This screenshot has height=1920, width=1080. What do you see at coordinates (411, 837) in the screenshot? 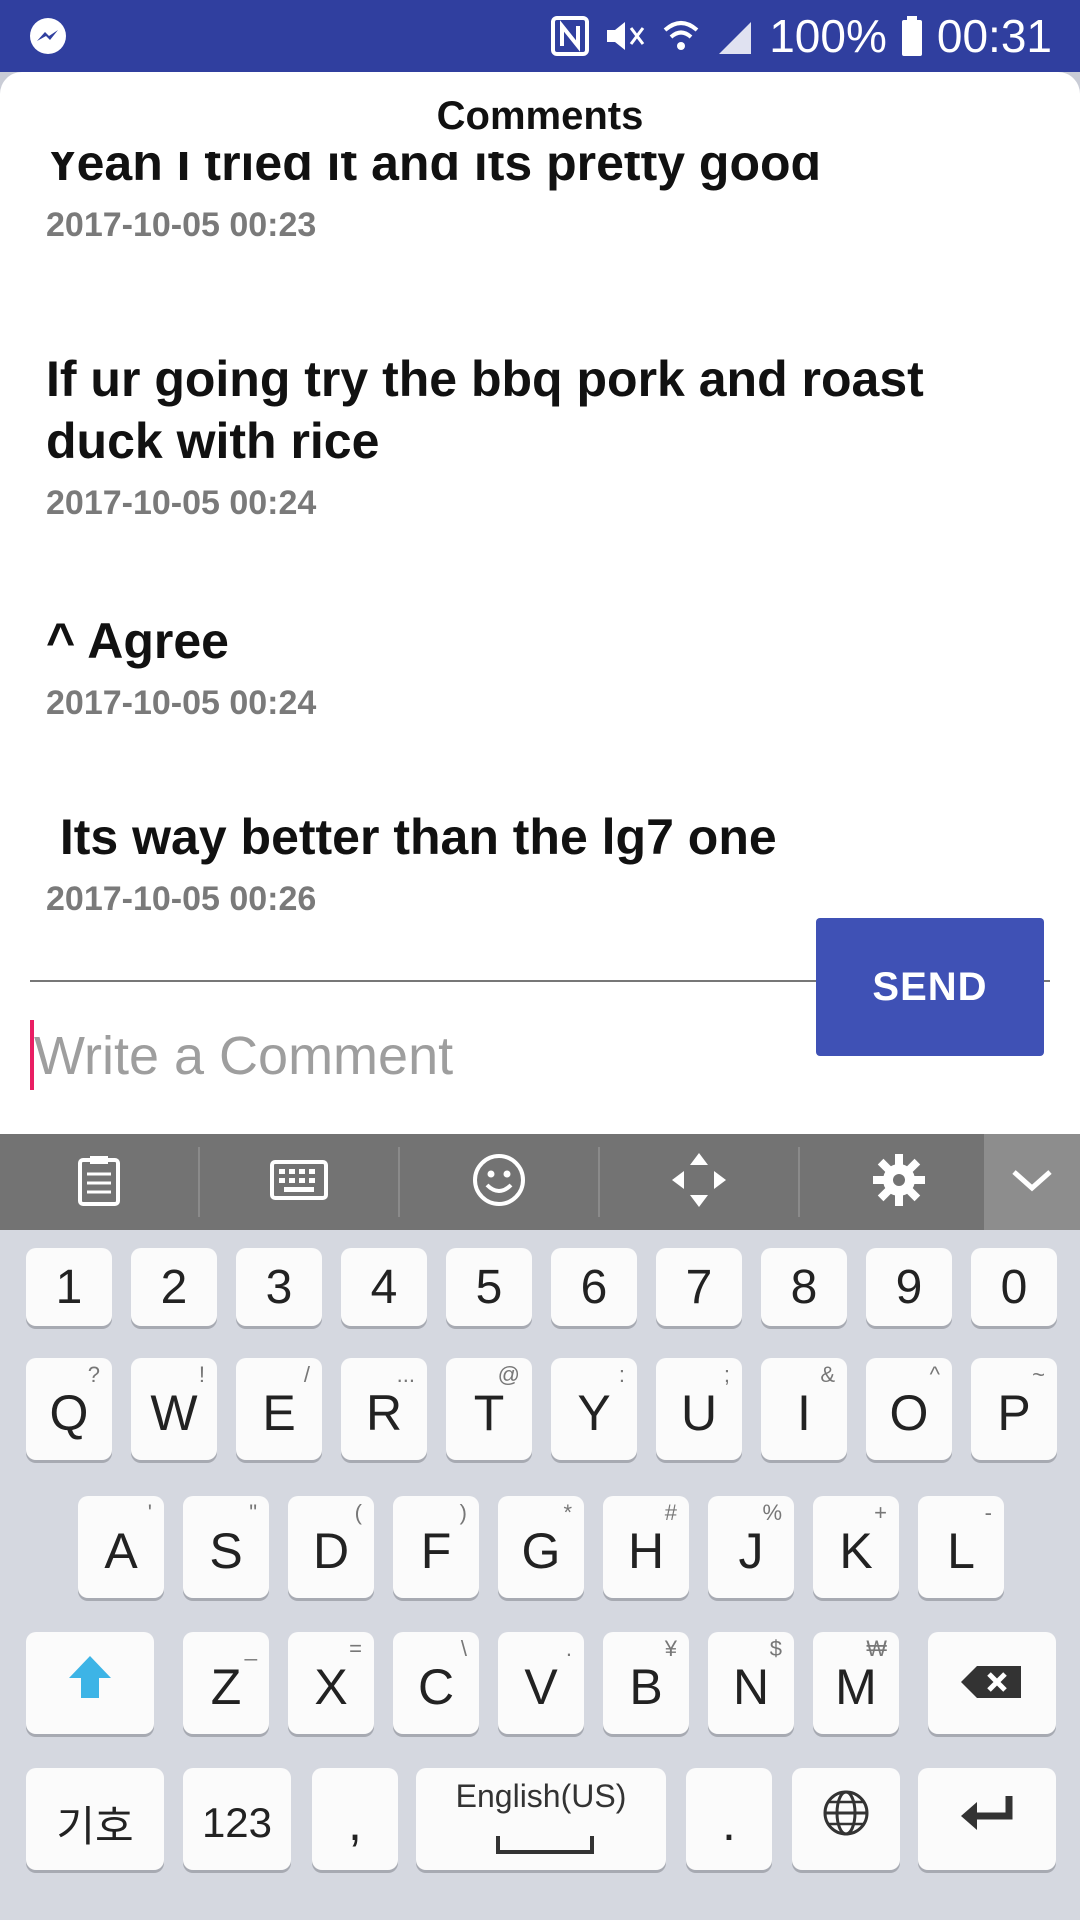
I see `comment-text: Its way better than the lg7 one` at bounding box center [411, 837].